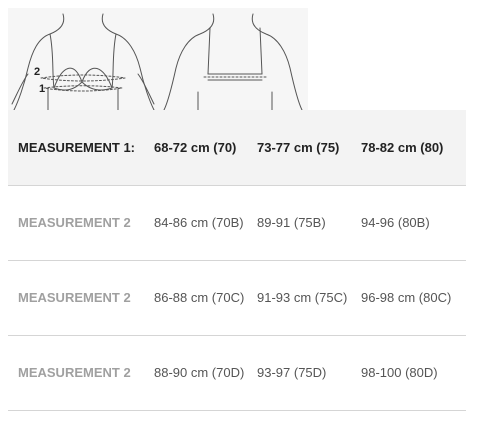 The image size is (484, 423). Describe the element at coordinates (399, 372) in the screenshot. I see `table-cell: 98-100 (80D)` at that location.